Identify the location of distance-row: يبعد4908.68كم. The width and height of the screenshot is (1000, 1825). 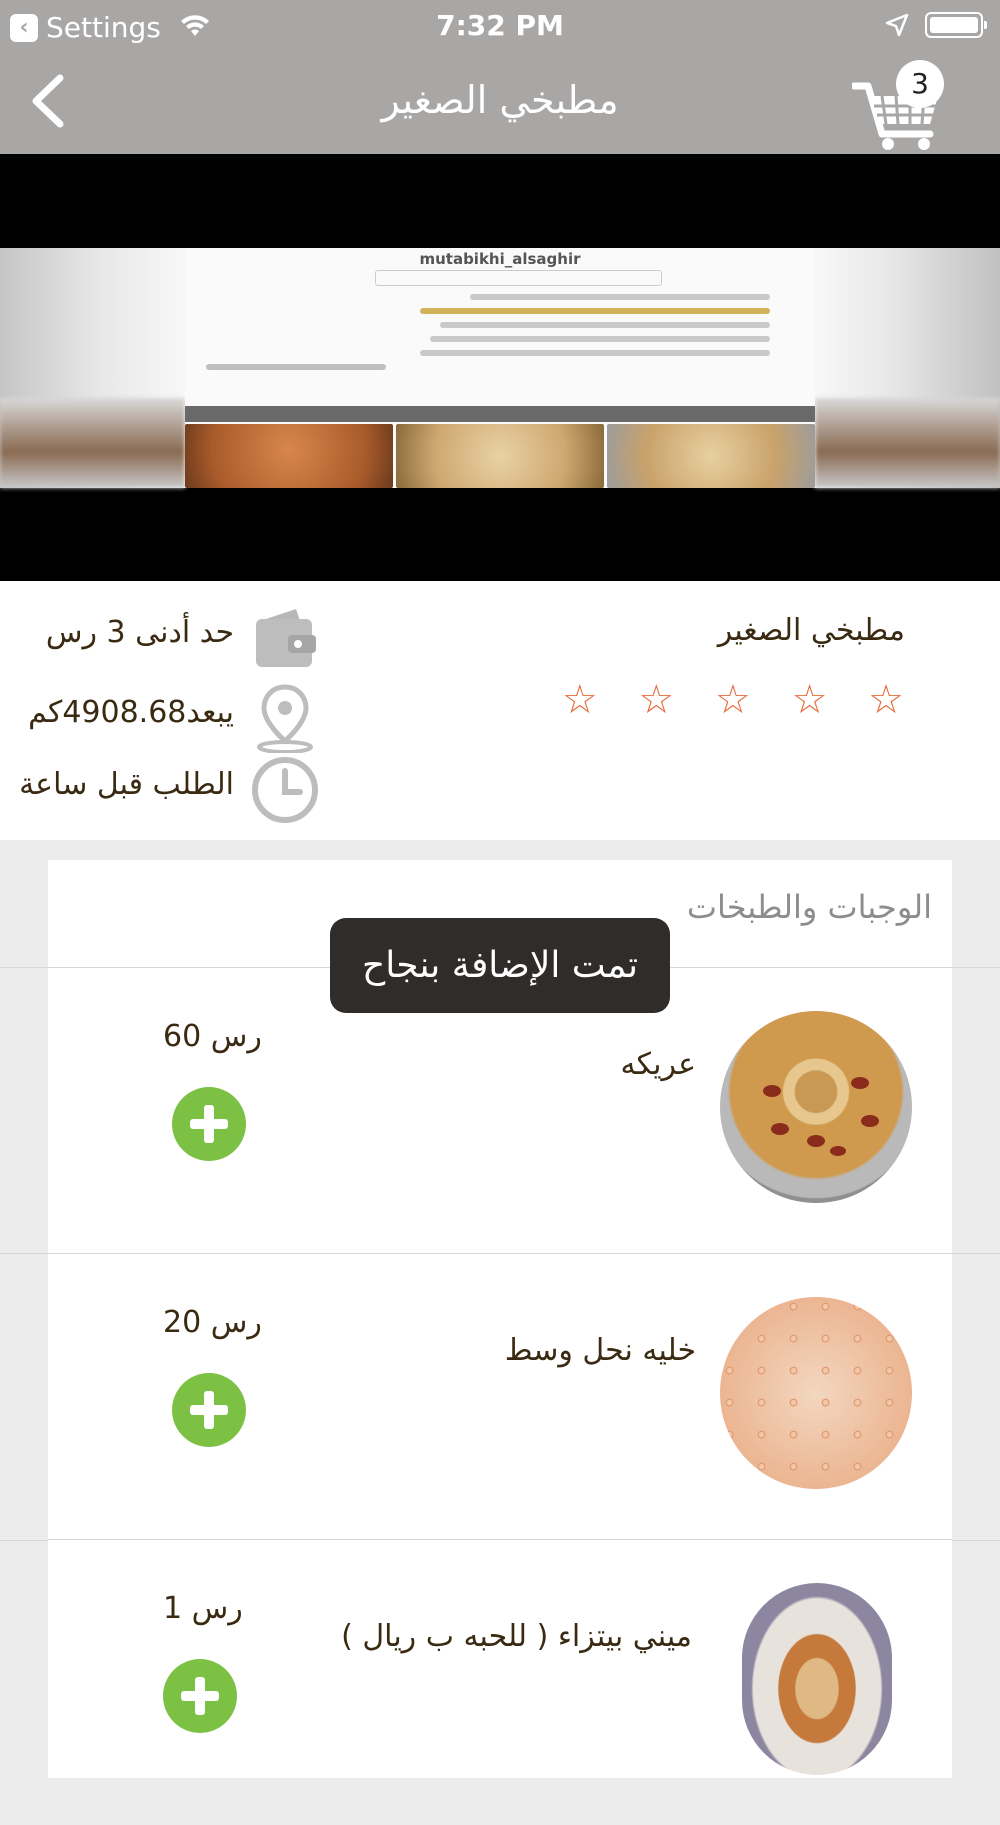
(165, 718).